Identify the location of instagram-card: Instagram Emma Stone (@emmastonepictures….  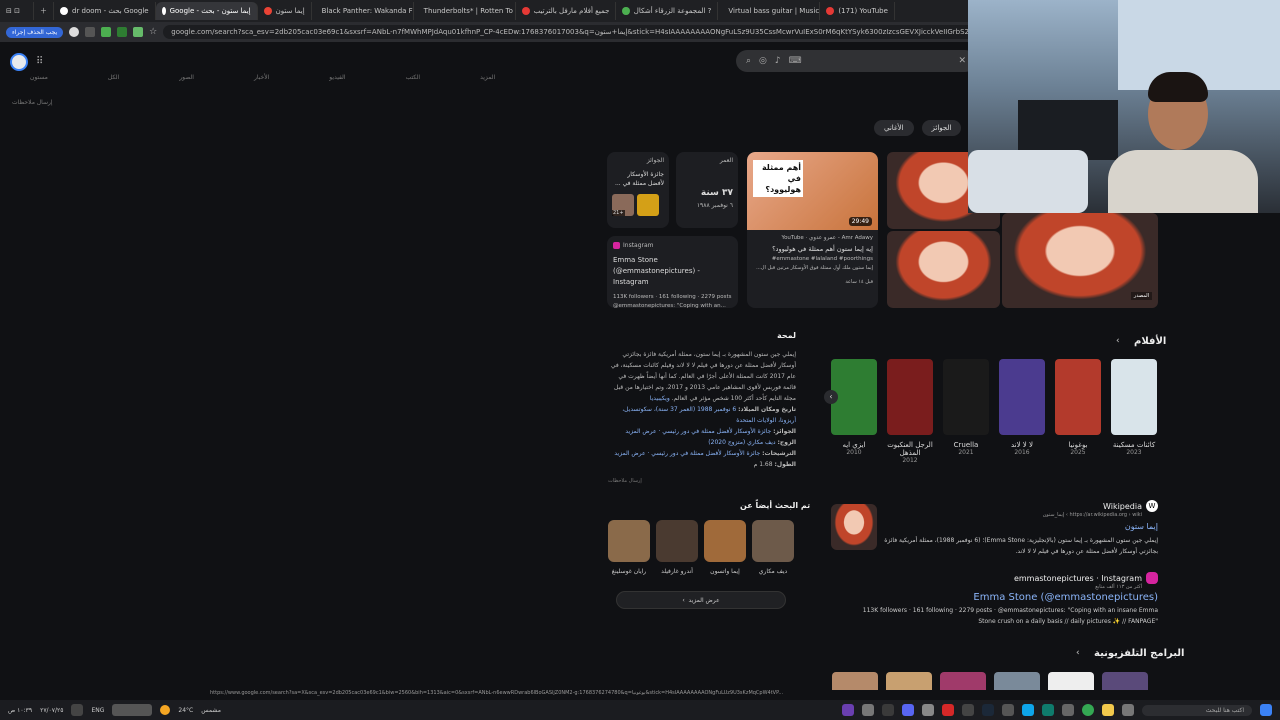
(672, 272).